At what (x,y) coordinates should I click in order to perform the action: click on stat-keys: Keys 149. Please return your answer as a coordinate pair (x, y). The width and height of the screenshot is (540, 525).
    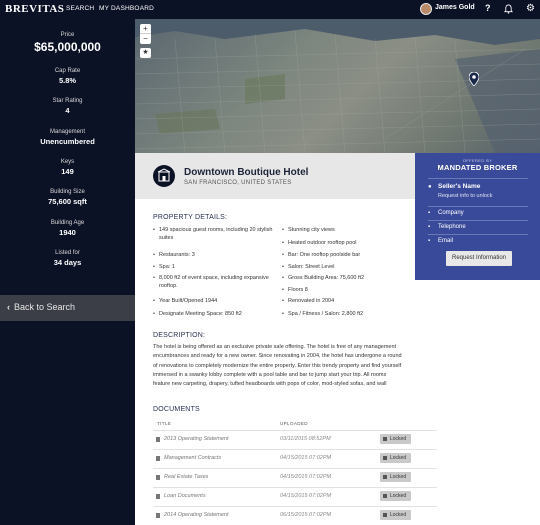
    Looking at the image, I should click on (67, 167).